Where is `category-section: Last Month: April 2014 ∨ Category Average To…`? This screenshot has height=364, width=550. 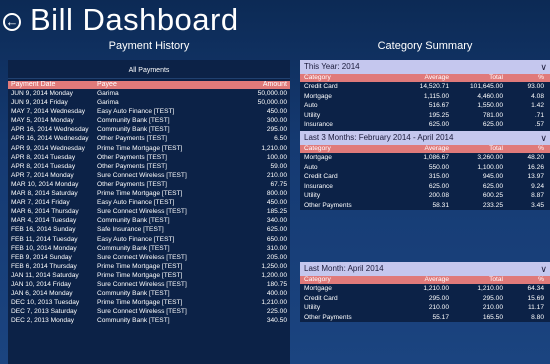 category-section: Last Month: April 2014 ∨ Category Average To… is located at coordinates (425, 292).